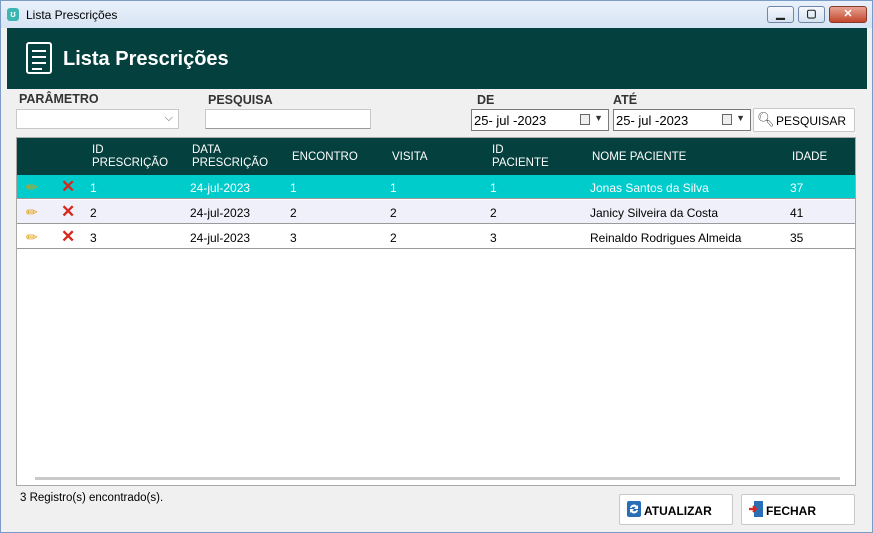 This screenshot has width=873, height=533. I want to click on cell-id: 1, so click(93, 188).